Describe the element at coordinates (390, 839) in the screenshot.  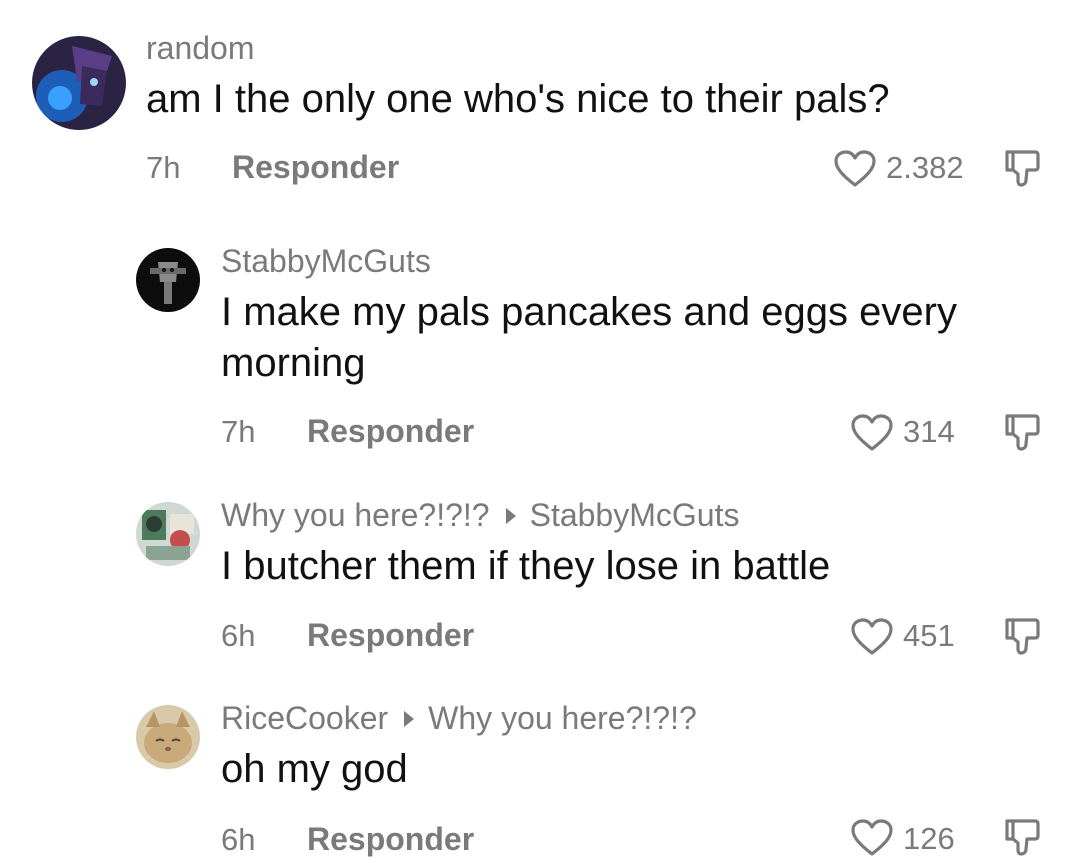
I see `reply-button: Responder` at that location.